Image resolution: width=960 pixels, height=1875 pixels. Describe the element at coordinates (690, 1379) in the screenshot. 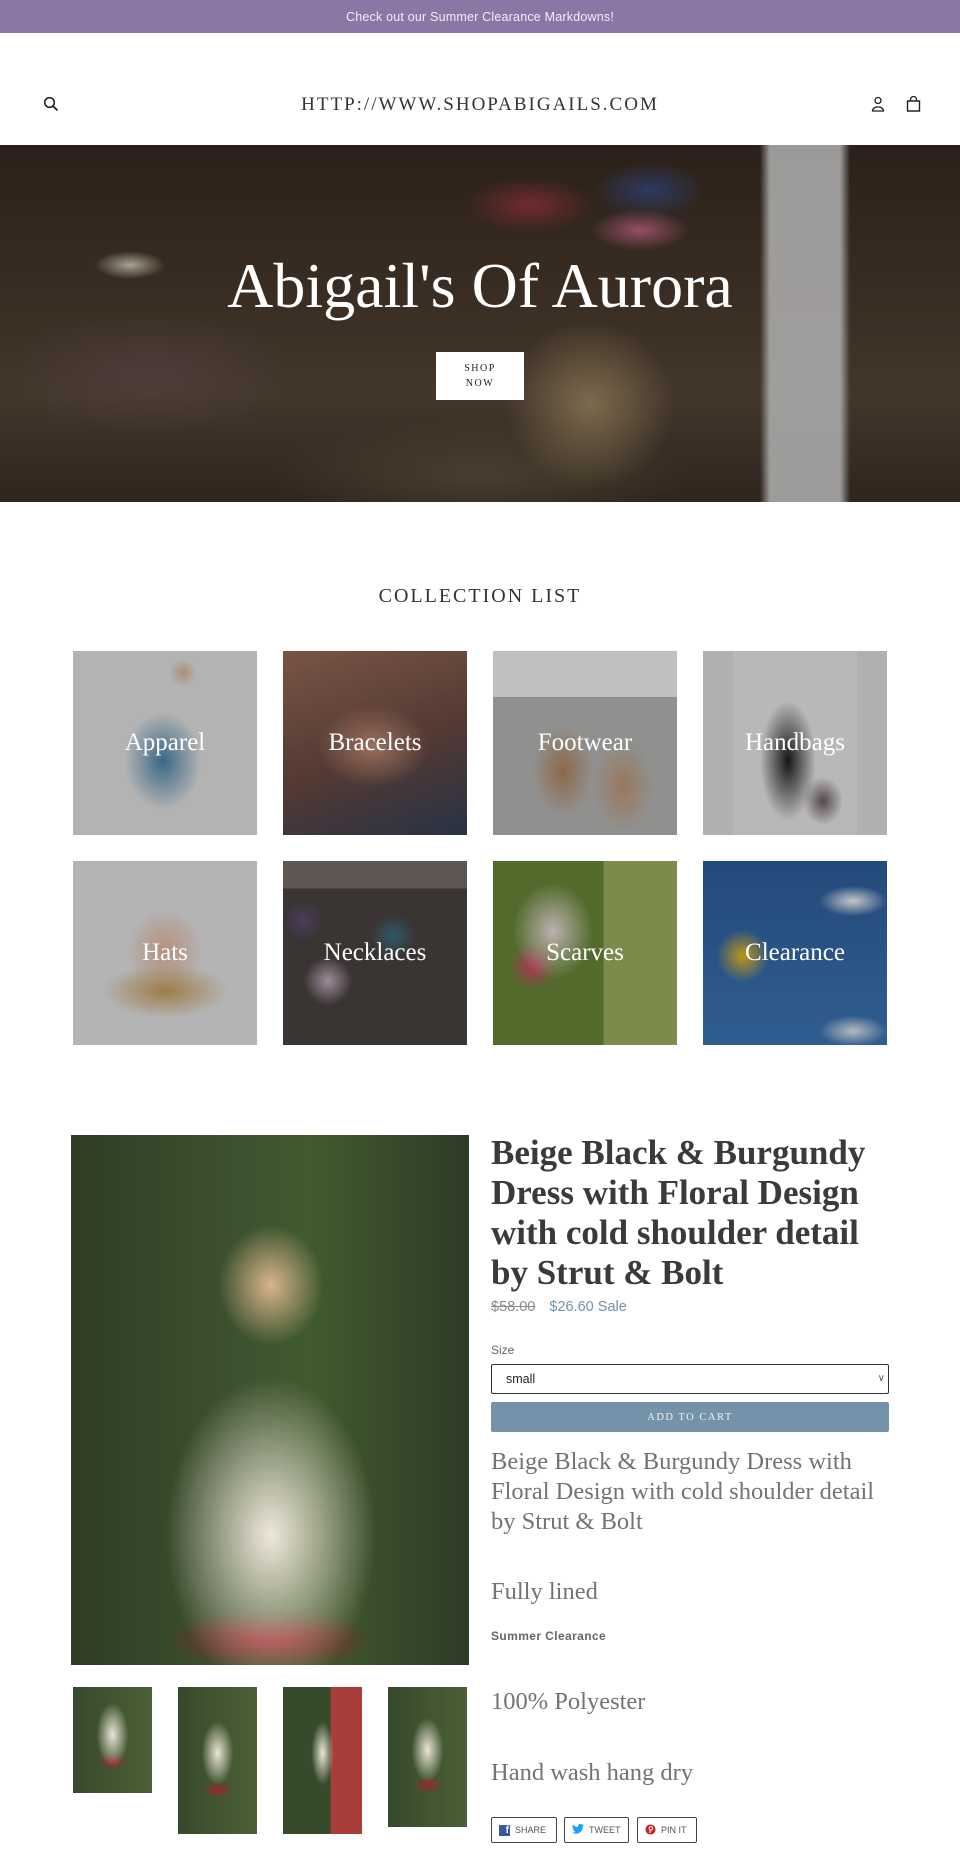

I see `size-select: small ∨` at that location.